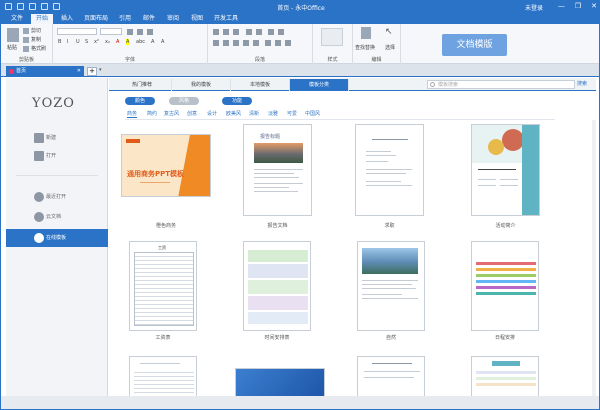 This screenshot has width=600, height=410. What do you see at coordinates (254, 113) in the screenshot?
I see `category-fresh: 清新` at bounding box center [254, 113].